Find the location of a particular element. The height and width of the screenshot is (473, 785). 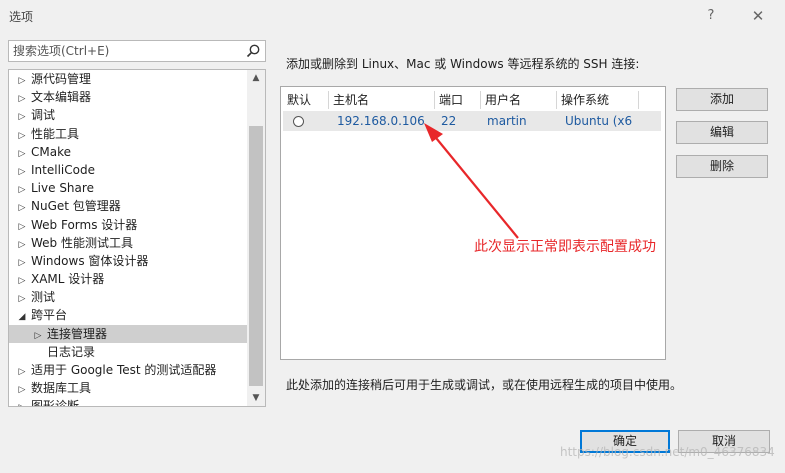

title-bar: 选项 ? ✕ is located at coordinates (392, 16).